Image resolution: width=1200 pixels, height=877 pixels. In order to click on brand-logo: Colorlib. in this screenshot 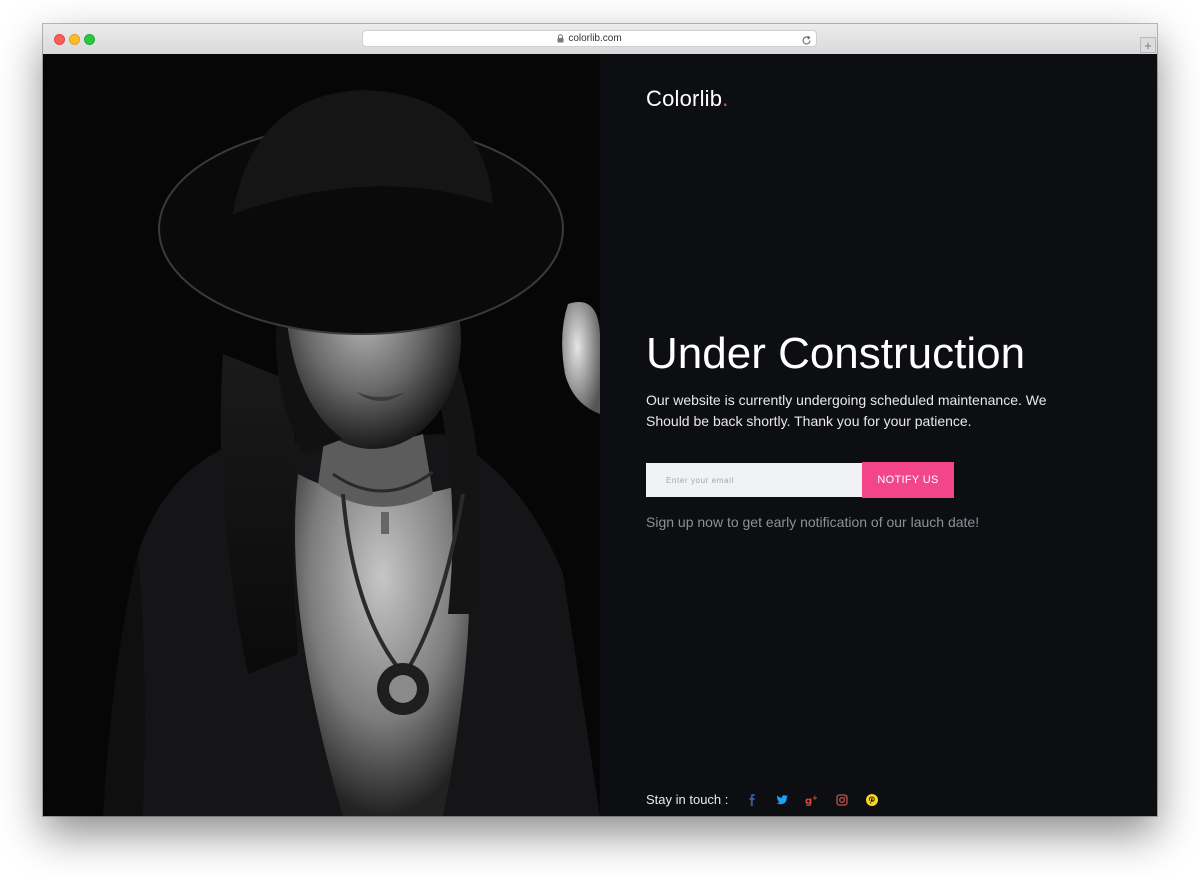, I will do `click(687, 99)`.